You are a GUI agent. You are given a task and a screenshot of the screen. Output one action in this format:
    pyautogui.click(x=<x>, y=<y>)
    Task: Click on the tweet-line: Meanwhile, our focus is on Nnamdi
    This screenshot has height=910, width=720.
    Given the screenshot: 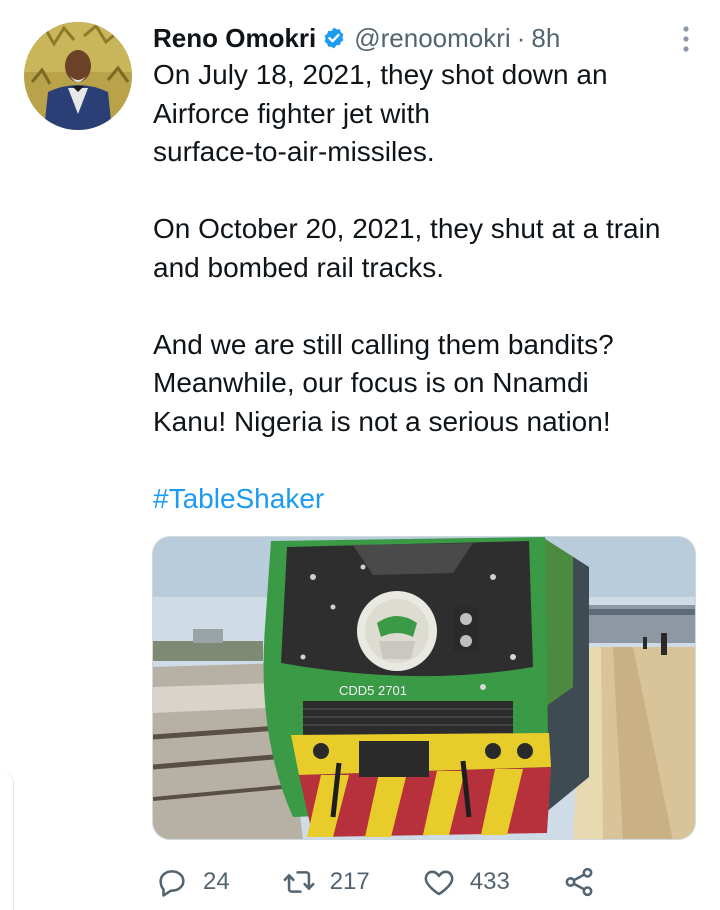 What is the action you would take?
    pyautogui.click(x=371, y=382)
    